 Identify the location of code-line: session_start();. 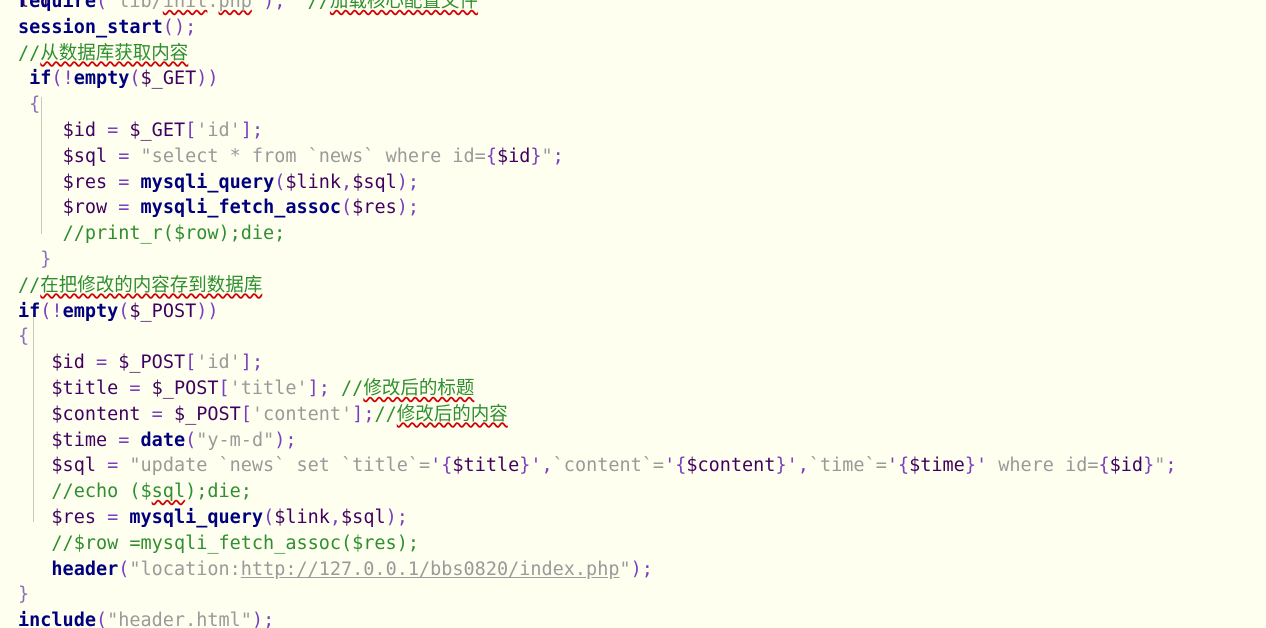
(633, 28).